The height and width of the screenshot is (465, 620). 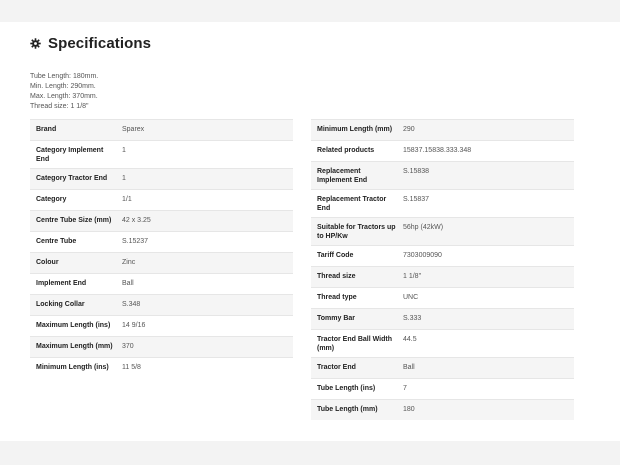 I want to click on spec-value: 1/1, so click(x=127, y=199).